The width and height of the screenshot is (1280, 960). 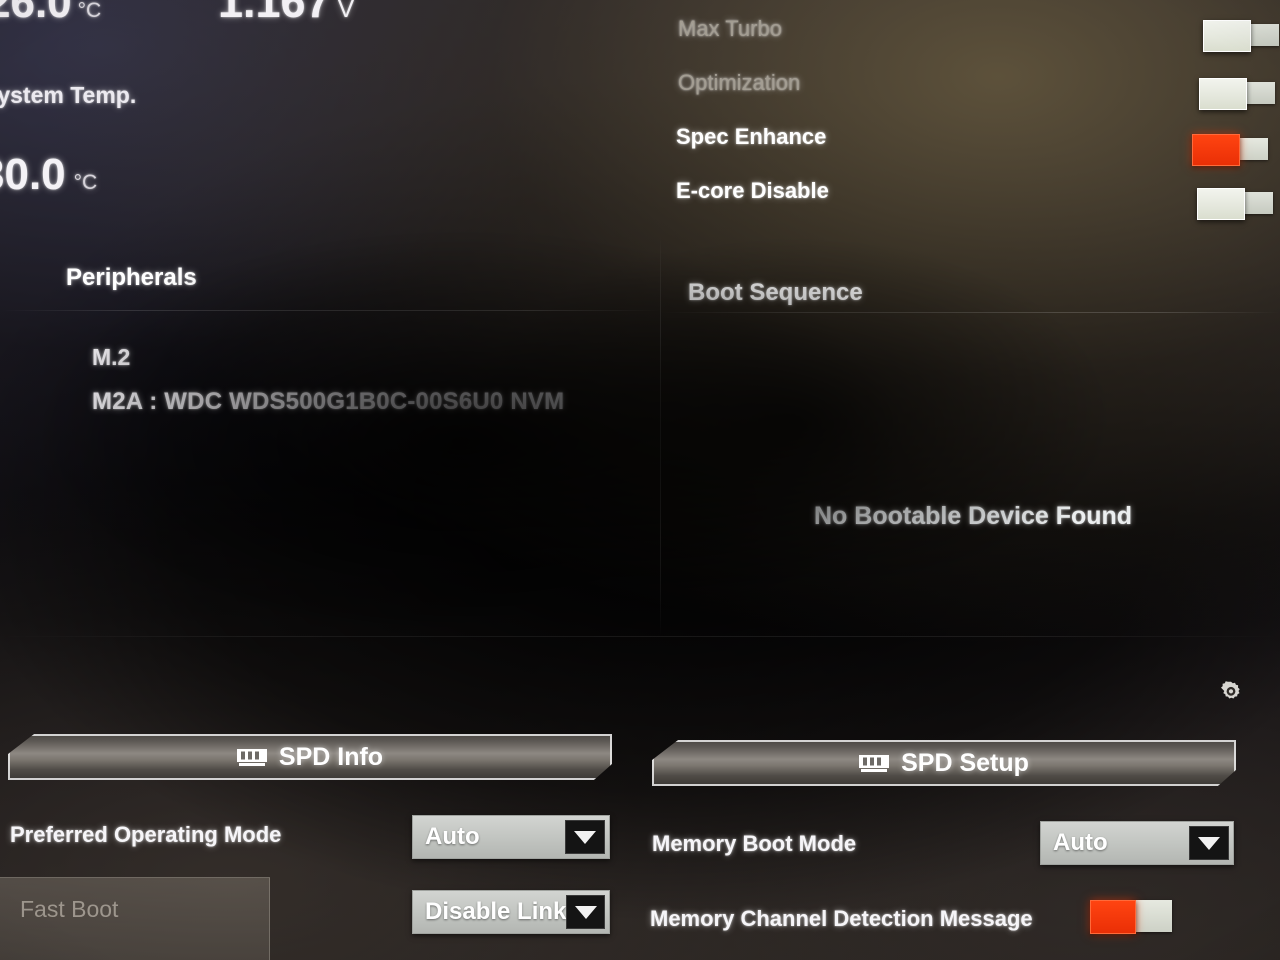 What do you see at coordinates (640, 636) in the screenshot?
I see `divider-lower` at bounding box center [640, 636].